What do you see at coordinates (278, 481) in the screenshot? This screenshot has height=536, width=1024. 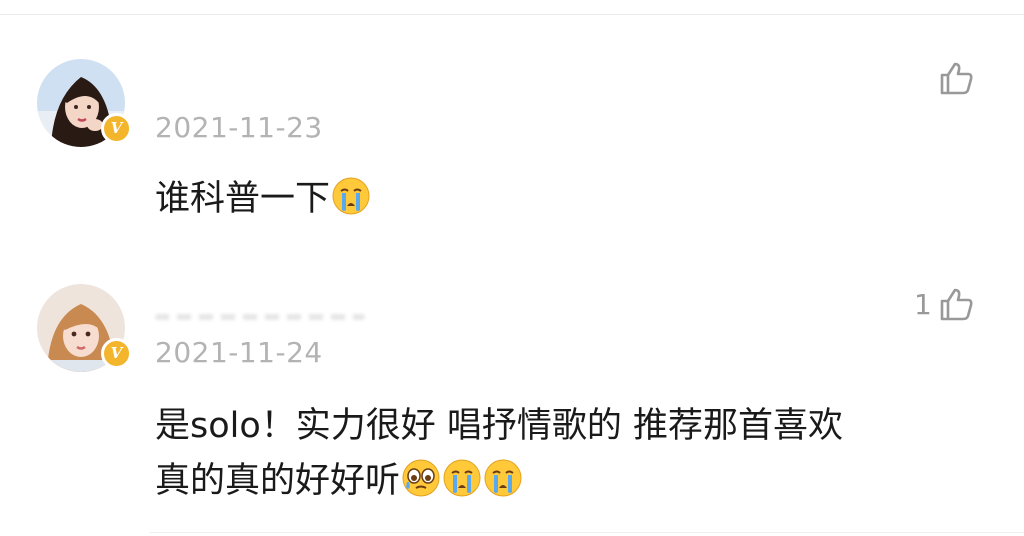 I see `comment-text-line-2: 真的真的好好听` at bounding box center [278, 481].